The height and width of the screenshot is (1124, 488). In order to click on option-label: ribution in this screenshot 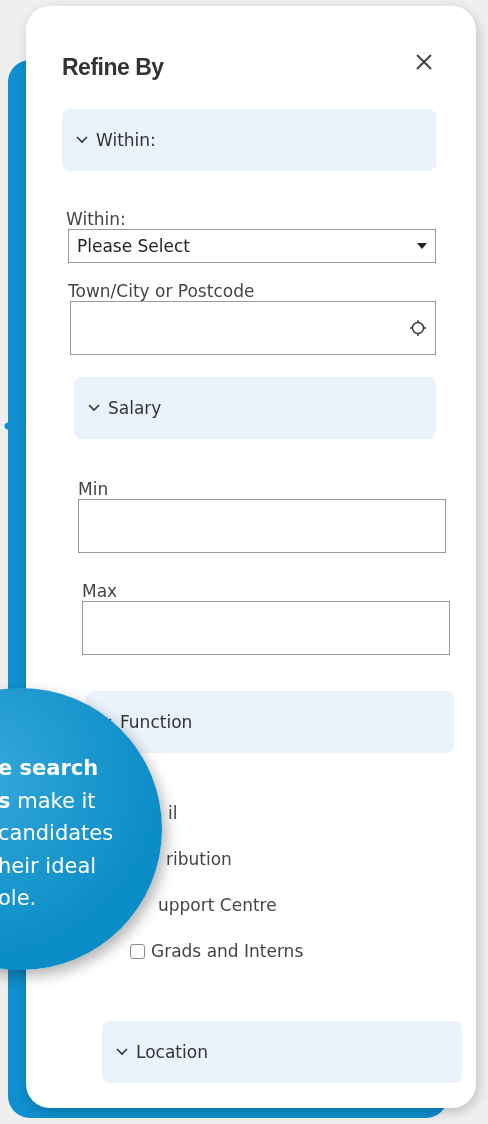, I will do `click(199, 859)`.